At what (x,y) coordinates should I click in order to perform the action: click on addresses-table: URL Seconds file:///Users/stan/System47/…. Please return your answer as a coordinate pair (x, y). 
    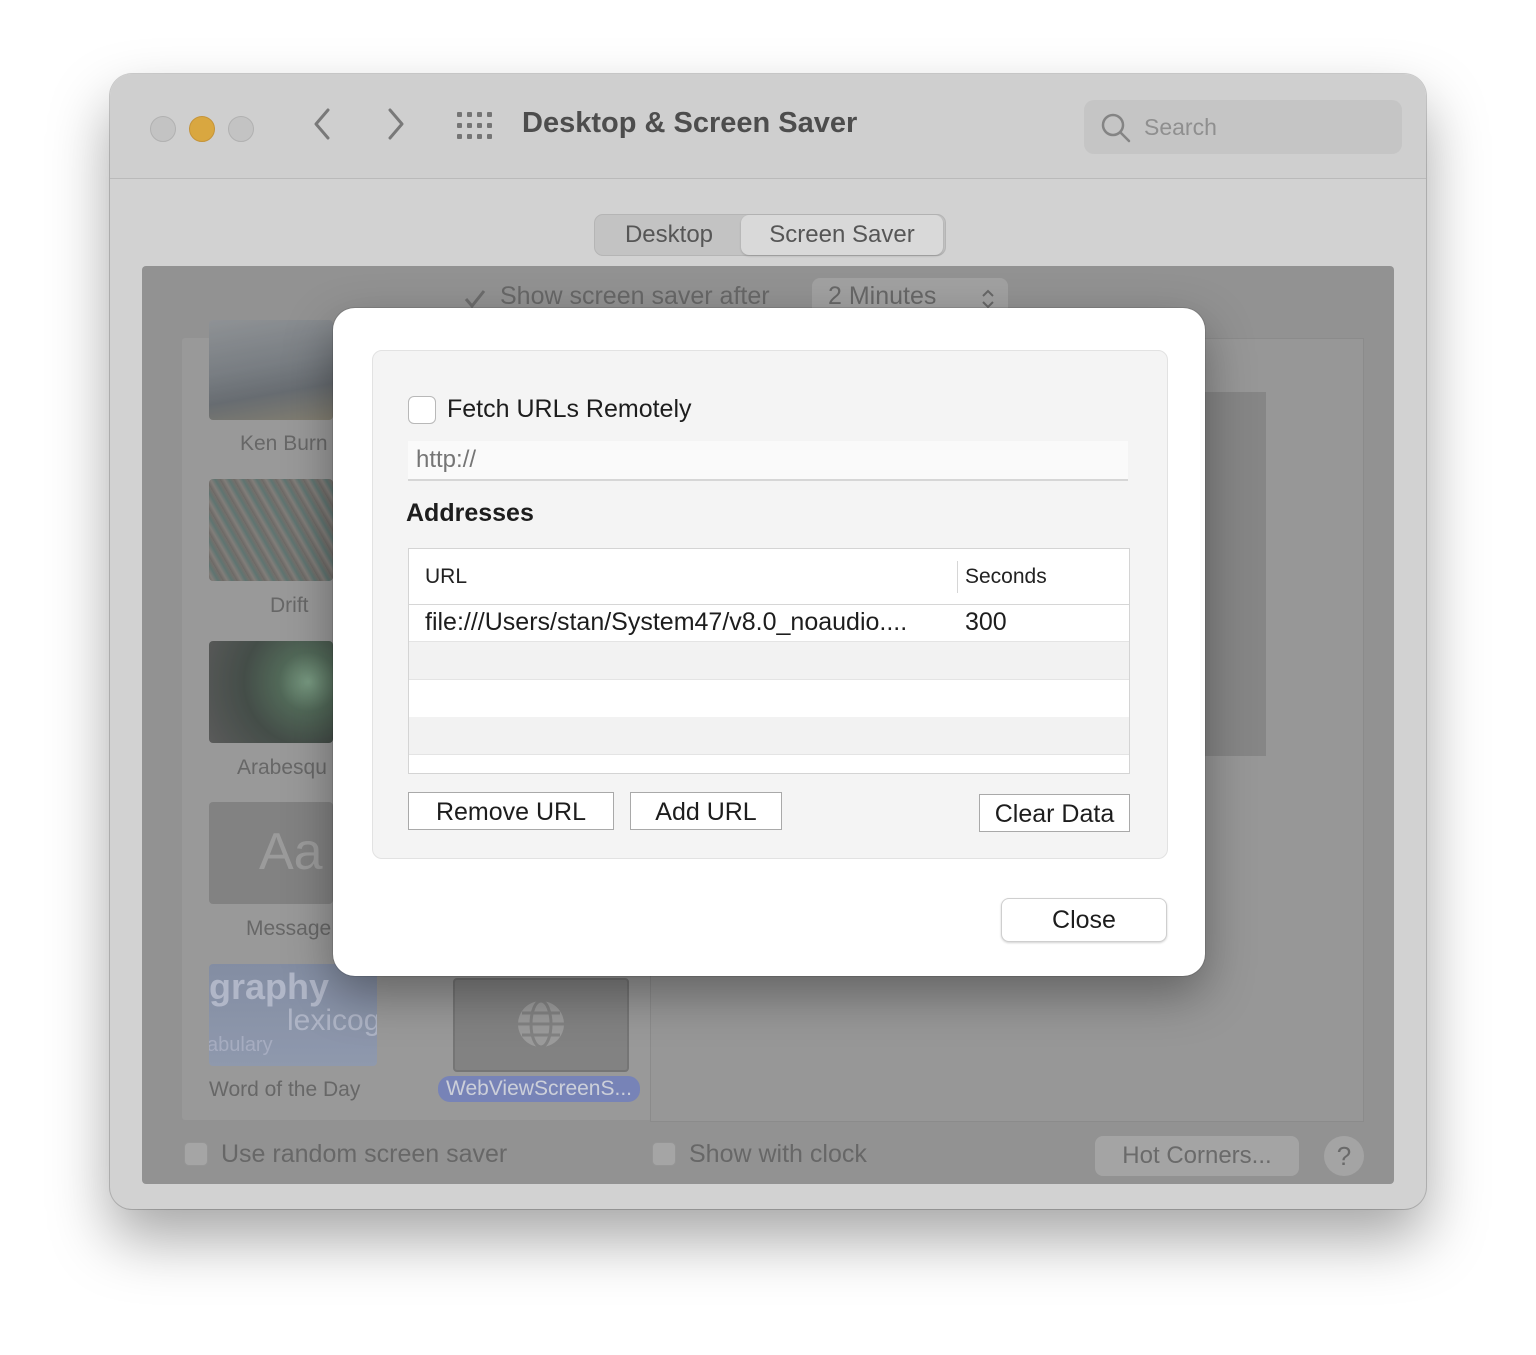
    Looking at the image, I should click on (769, 661).